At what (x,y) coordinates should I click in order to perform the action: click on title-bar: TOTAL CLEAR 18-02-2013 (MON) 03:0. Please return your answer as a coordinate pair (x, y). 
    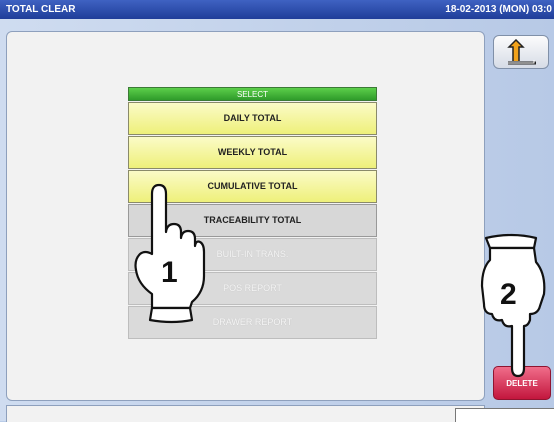
    Looking at the image, I should click on (277, 9).